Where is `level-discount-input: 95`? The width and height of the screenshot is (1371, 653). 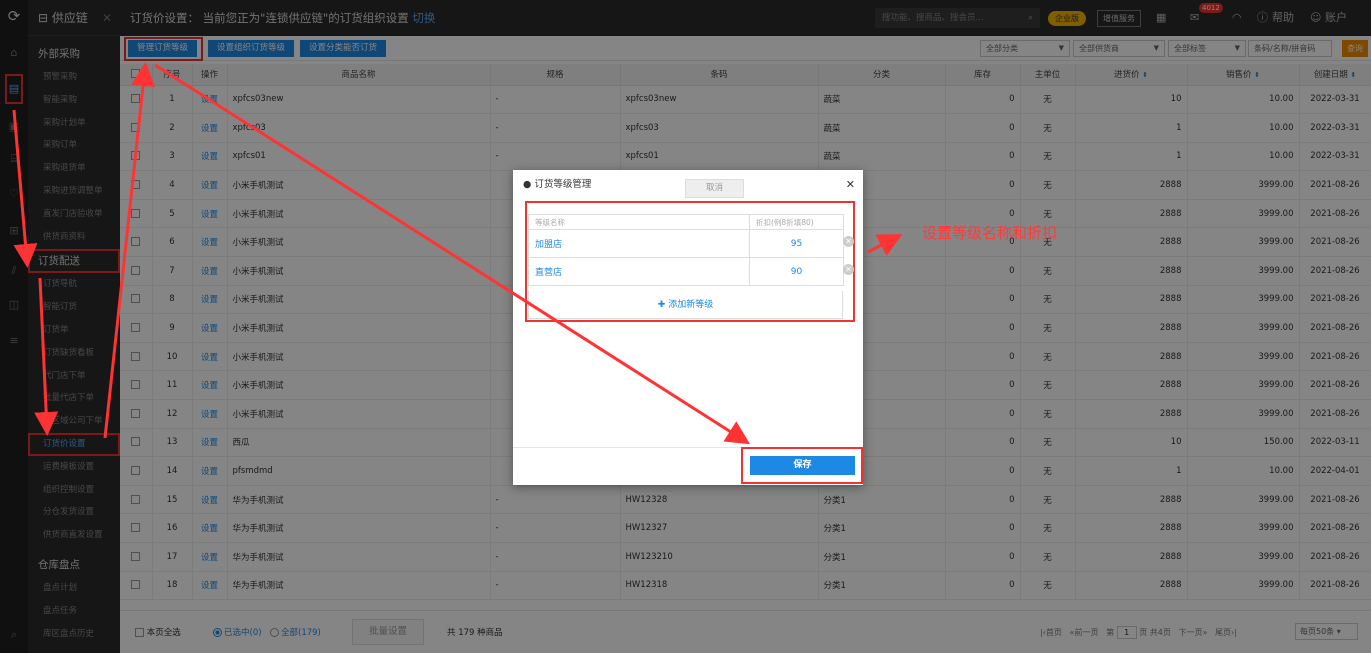 level-discount-input: 95 is located at coordinates (796, 243).